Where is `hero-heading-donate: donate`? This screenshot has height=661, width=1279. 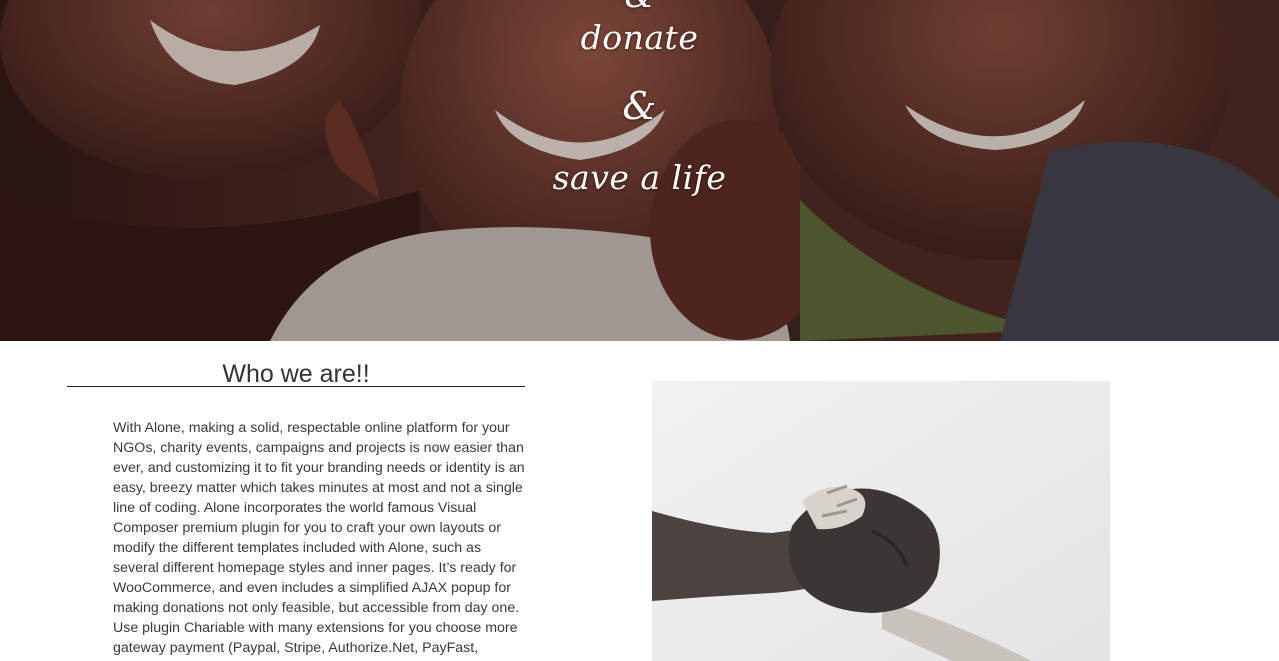
hero-heading-donate: donate is located at coordinates (639, 37).